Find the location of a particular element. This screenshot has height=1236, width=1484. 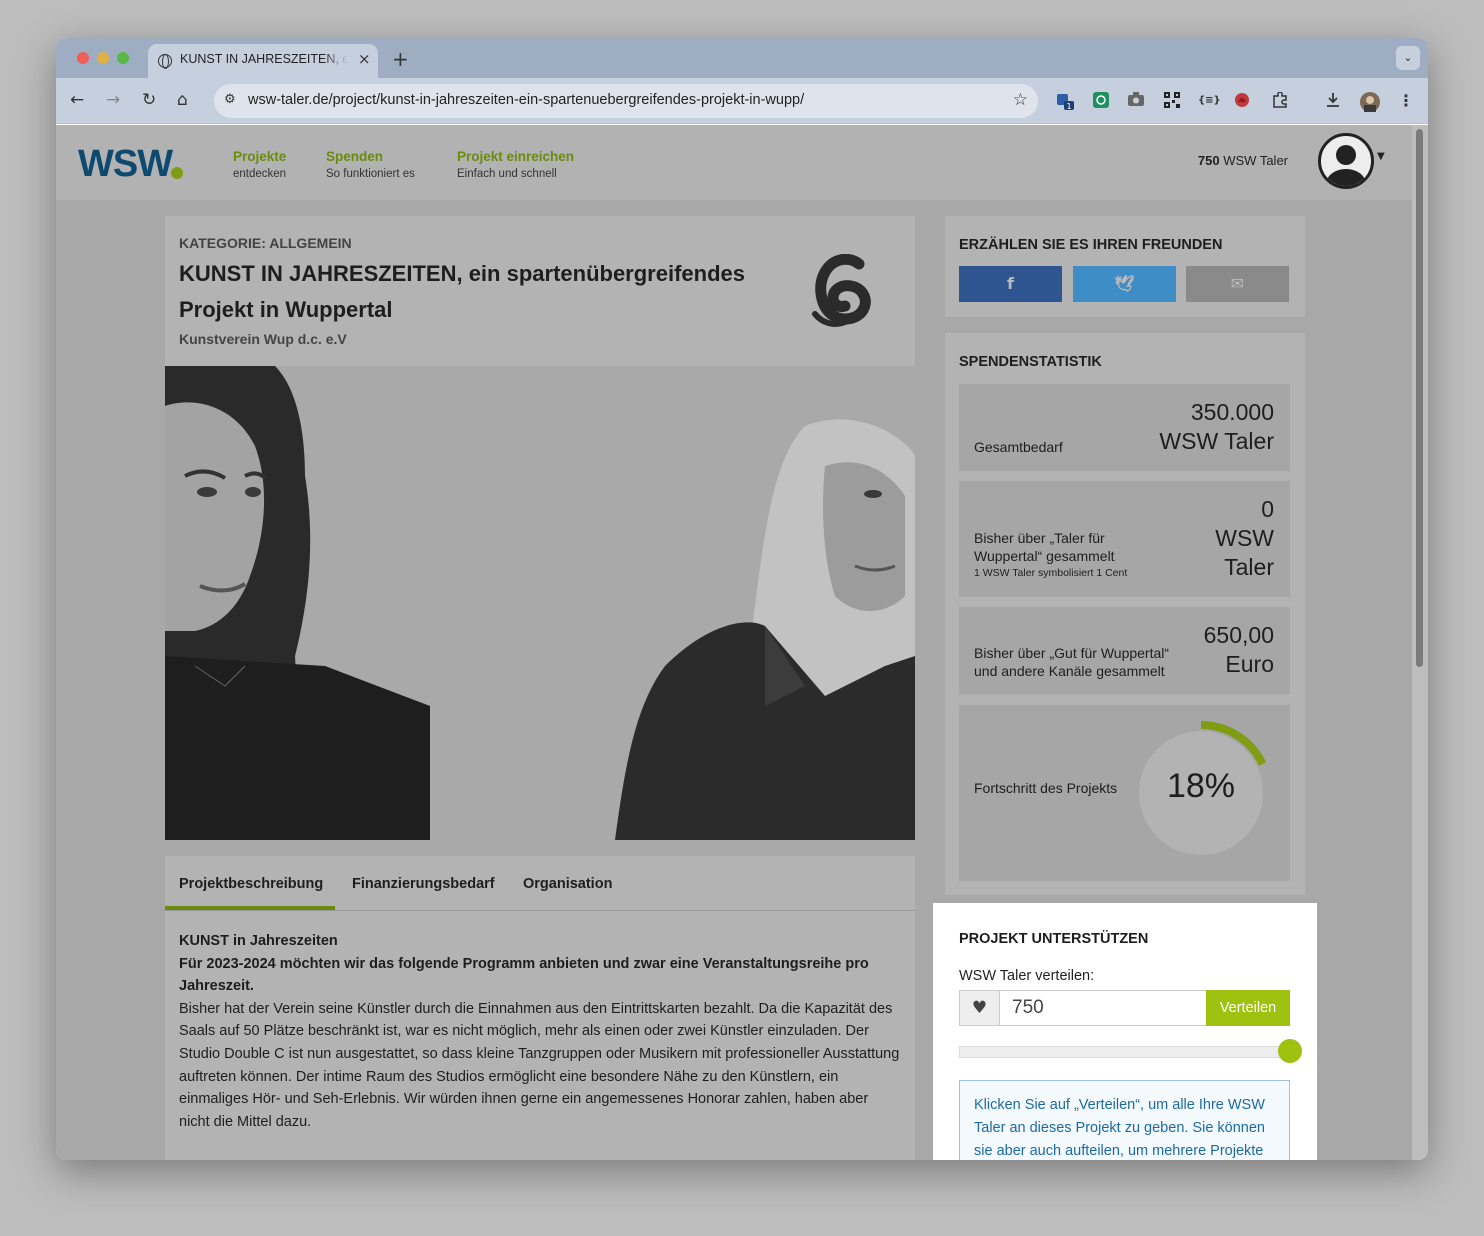

taler-slider-fill is located at coordinates (1124, 1052).